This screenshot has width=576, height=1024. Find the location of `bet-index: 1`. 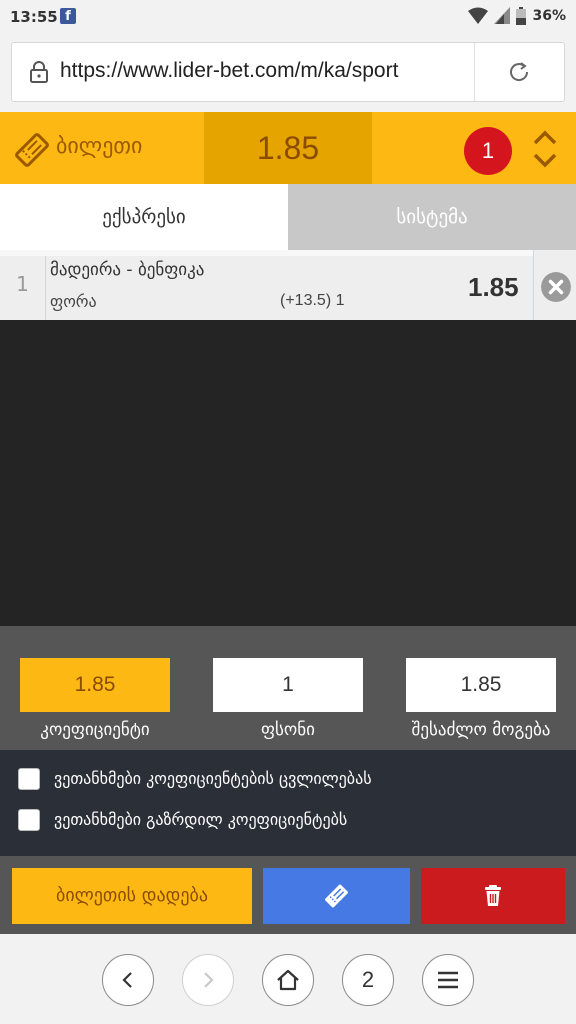

bet-index: 1 is located at coordinates (23, 288).